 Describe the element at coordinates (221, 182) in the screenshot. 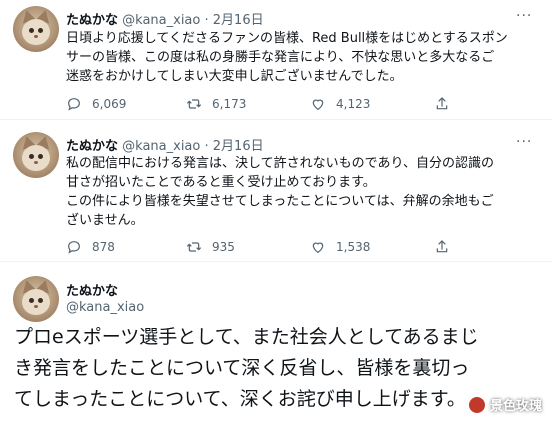

I see `tweet-line: 甘さが招いたことであると重く受け止めております。` at that location.